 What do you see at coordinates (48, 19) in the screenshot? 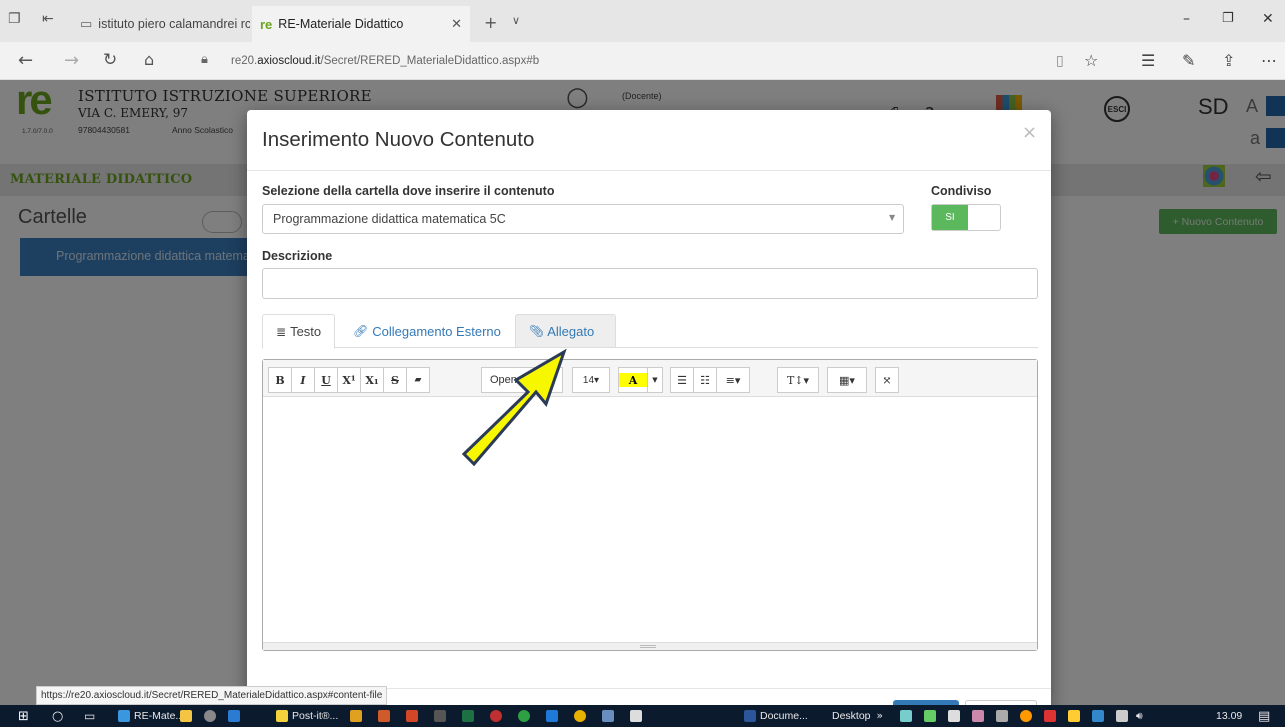
I see `tab-aside-icon: ⇤` at bounding box center [48, 19].